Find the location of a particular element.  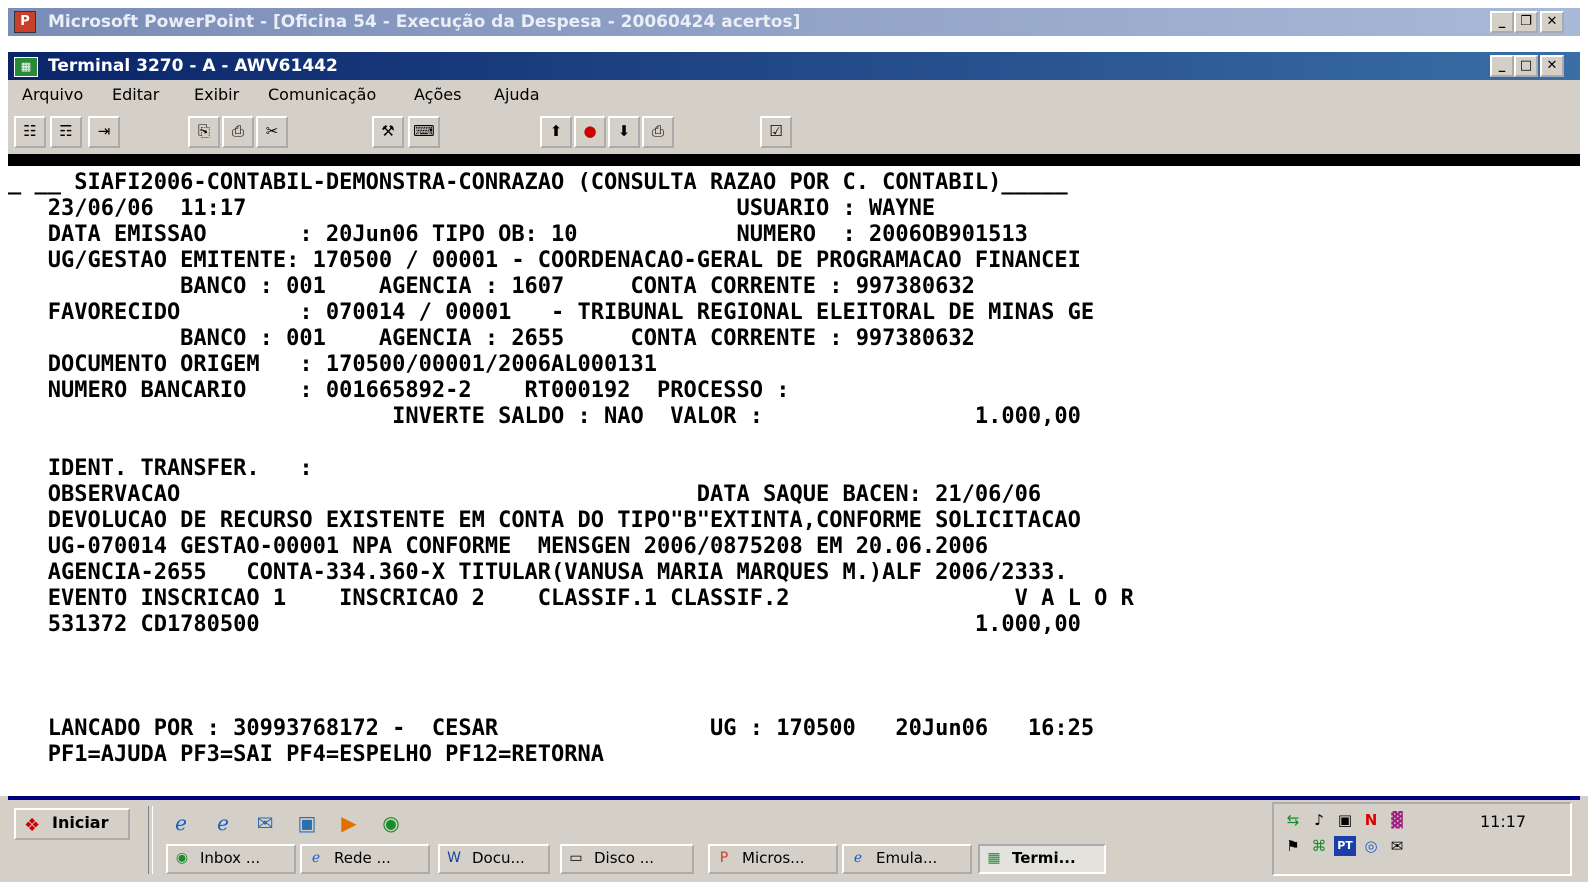

usb-icon: ⚑ is located at coordinates (1293, 846).